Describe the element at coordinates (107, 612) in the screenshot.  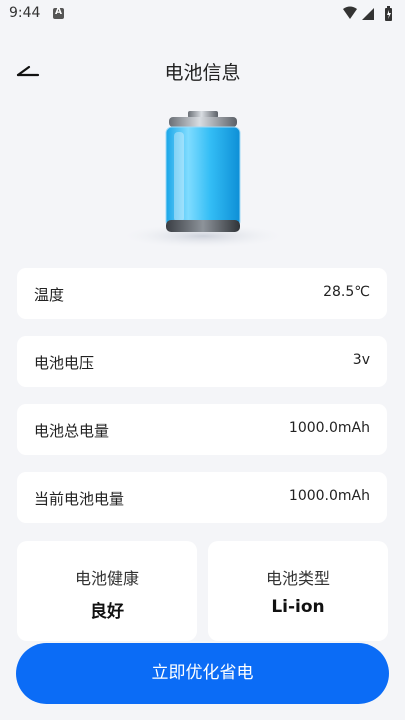
I see `battery-health-value: 良好` at that location.